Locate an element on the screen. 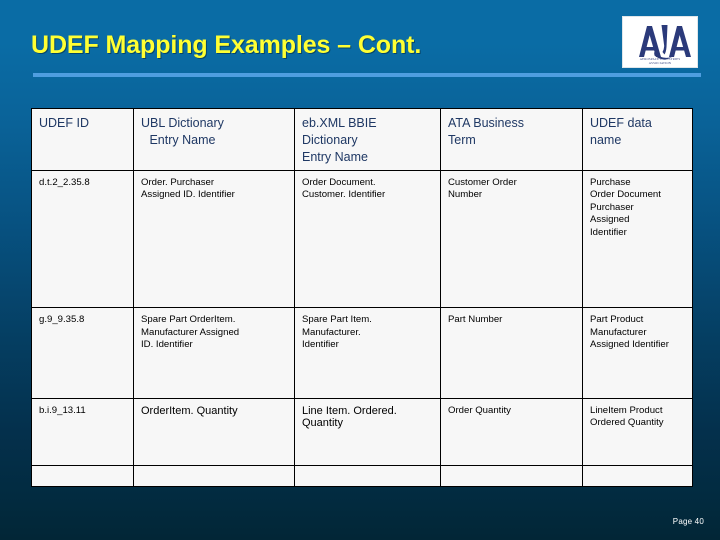 The image size is (720, 540). cell-ebxml: Line Item. Ordered. Quantity is located at coordinates (367, 432).